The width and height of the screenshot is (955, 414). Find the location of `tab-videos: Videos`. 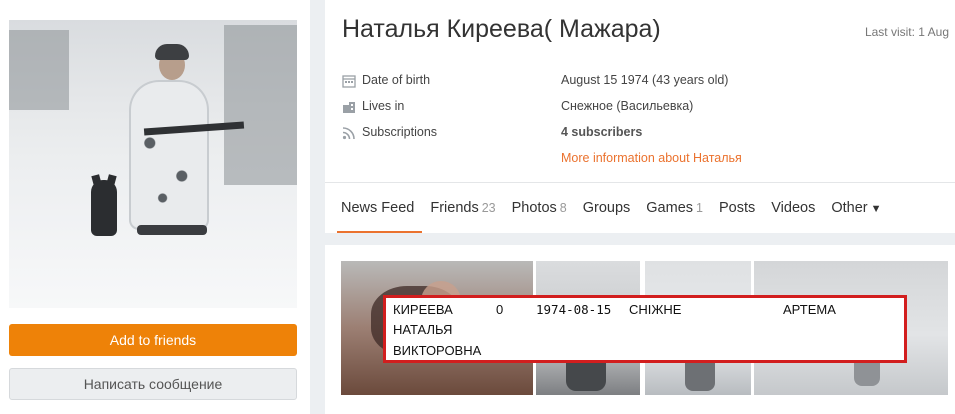

tab-videos: Videos is located at coordinates (795, 216).